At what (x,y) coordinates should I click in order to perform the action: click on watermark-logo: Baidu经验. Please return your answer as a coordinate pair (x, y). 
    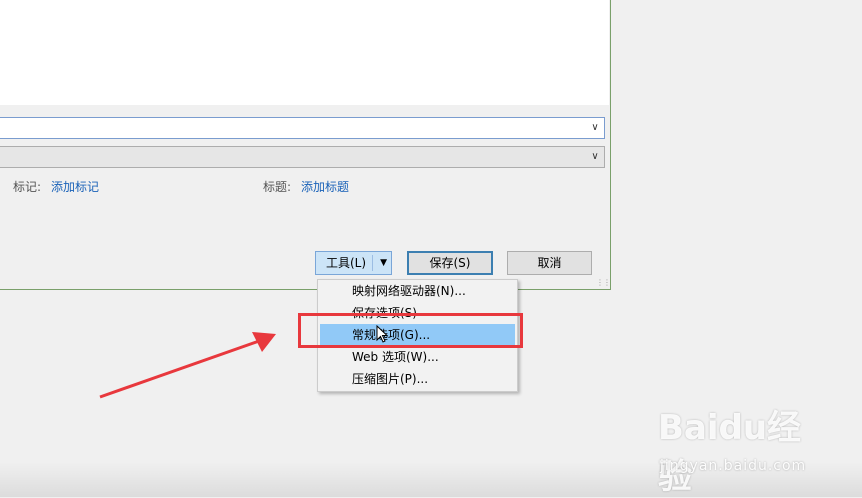
    Looking at the image, I should click on (730, 452).